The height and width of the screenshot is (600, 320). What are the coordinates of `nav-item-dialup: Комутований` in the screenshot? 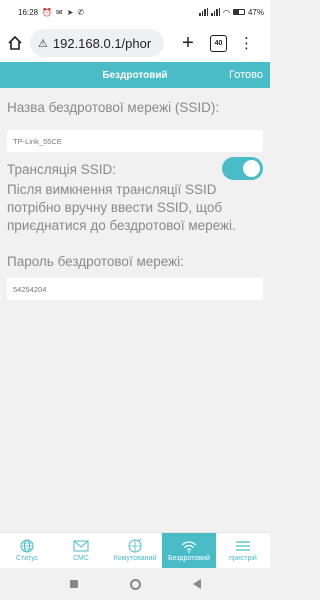 It's located at (135, 550).